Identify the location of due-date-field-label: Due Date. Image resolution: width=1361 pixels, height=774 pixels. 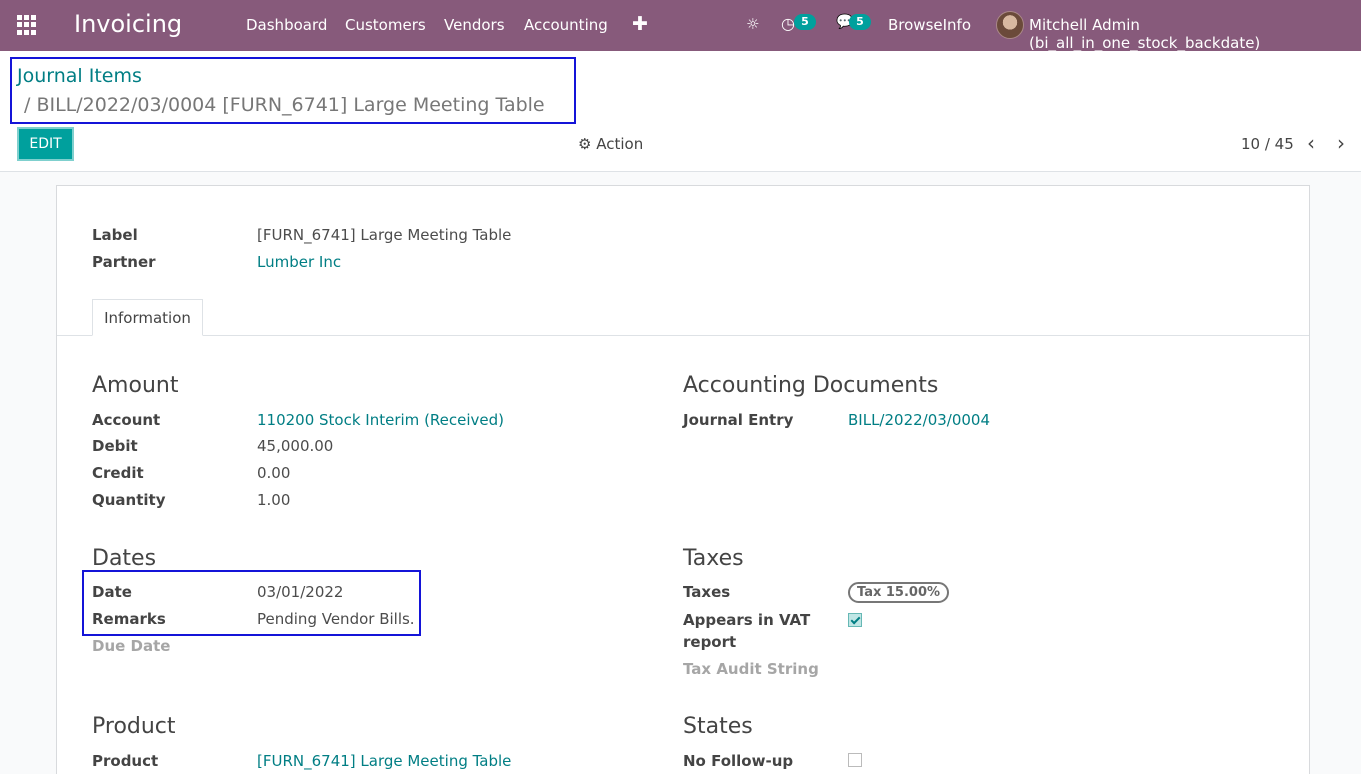
(131, 646).